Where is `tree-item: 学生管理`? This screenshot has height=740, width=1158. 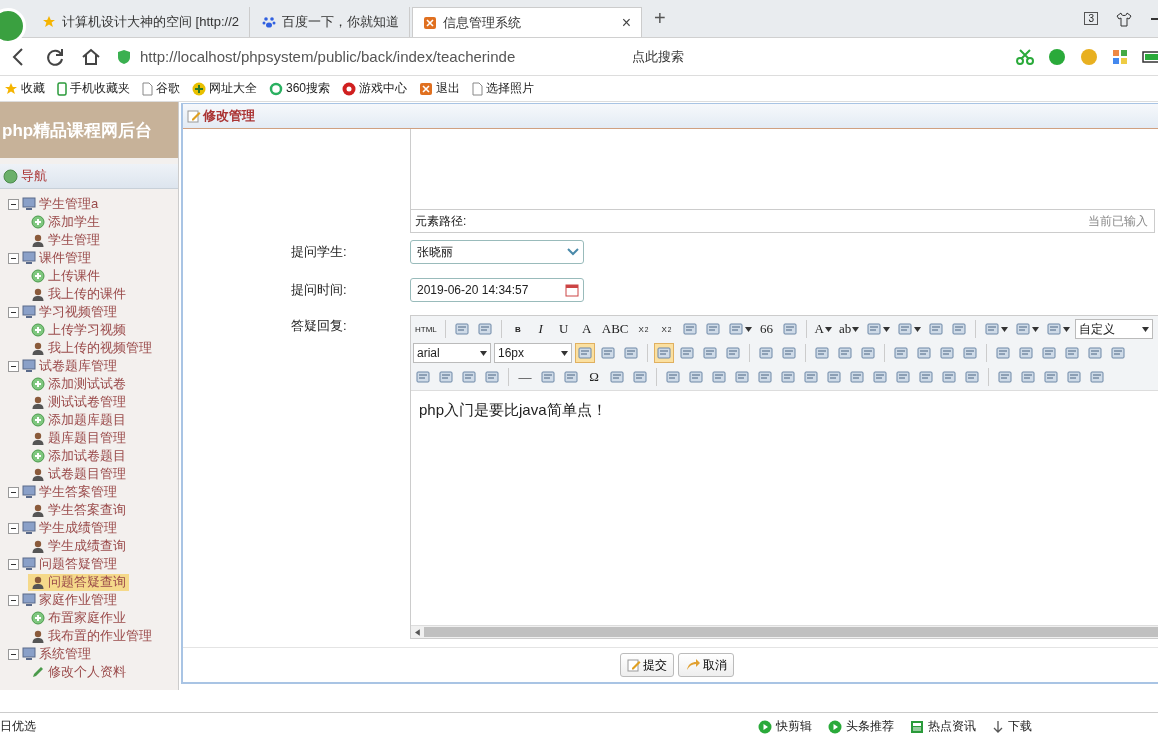
tree-item: 学生管理 is located at coordinates (65, 240).